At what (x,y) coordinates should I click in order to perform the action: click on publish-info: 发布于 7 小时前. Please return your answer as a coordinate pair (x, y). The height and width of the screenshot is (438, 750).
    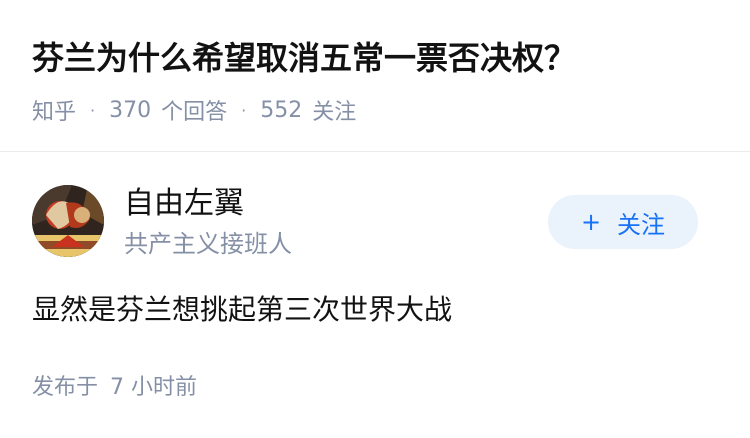
    Looking at the image, I should click on (114, 388).